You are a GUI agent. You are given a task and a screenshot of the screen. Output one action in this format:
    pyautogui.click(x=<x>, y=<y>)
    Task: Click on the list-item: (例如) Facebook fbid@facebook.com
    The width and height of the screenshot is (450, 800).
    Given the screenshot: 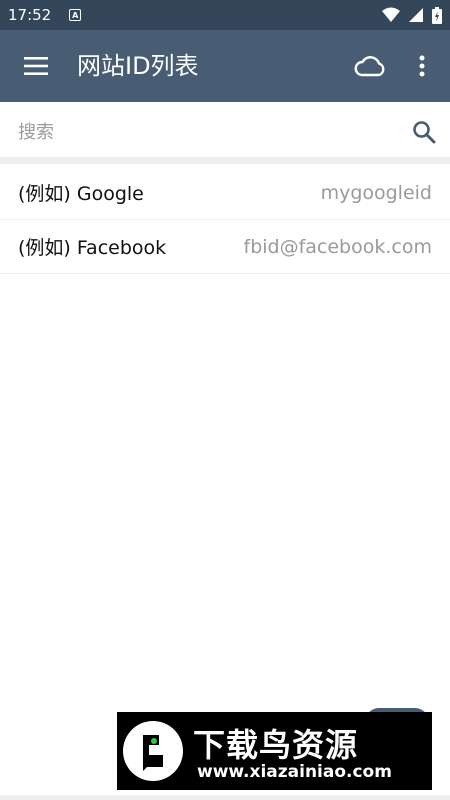 What is the action you would take?
    pyautogui.click(x=225, y=247)
    